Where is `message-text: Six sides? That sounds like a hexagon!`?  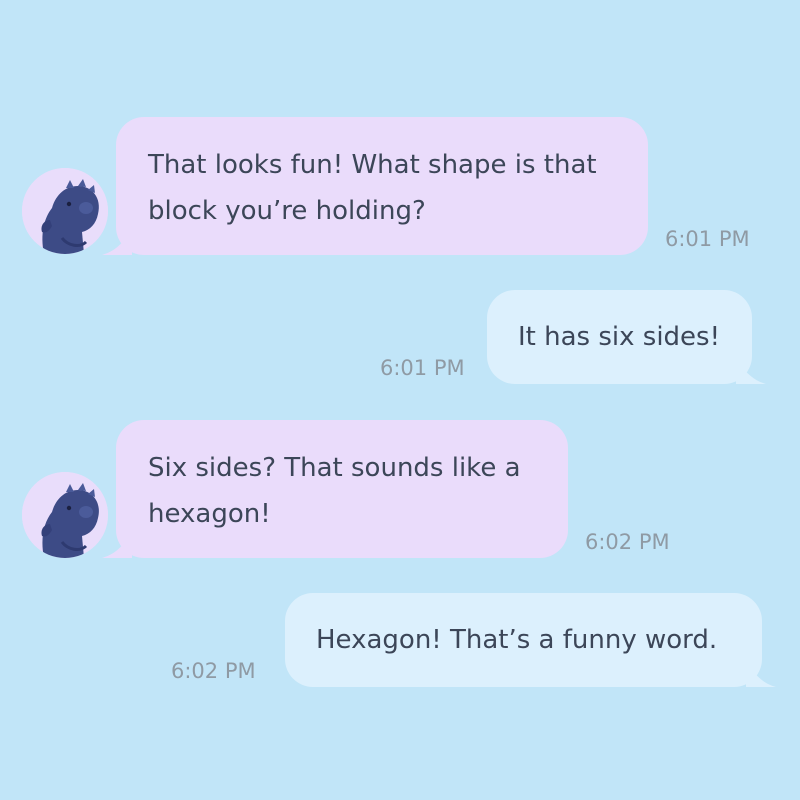 message-text: Six sides? That sounds like a hexagon! is located at coordinates (334, 491).